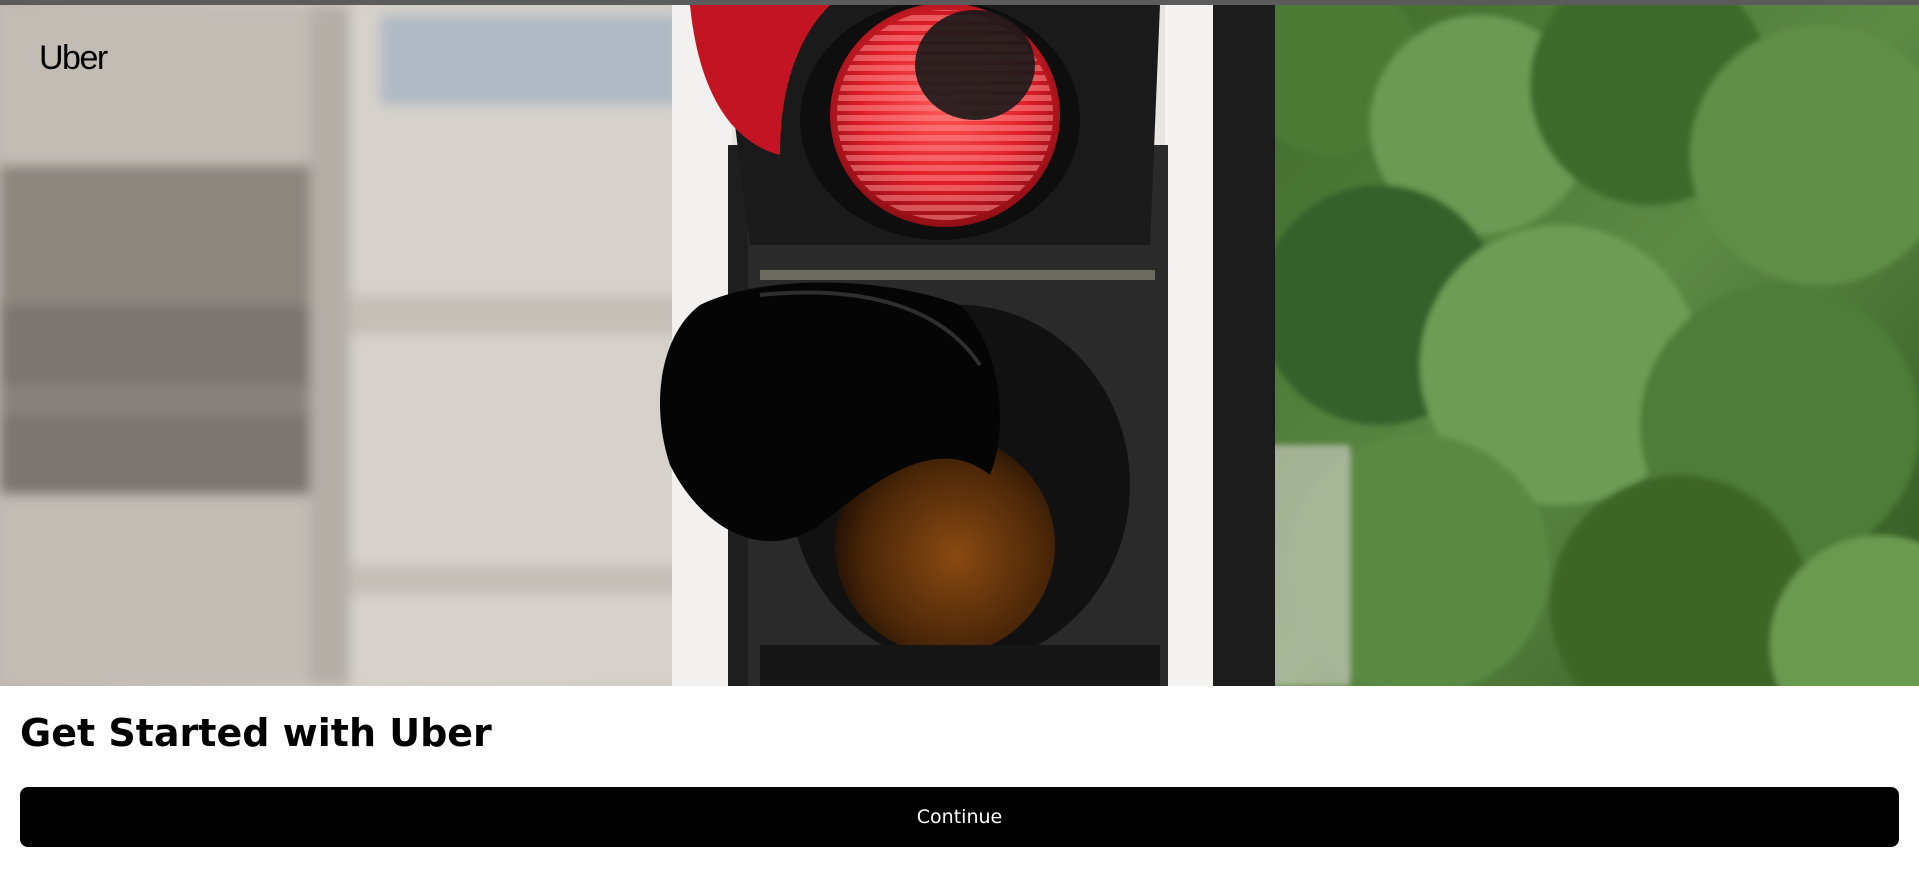 The image size is (1919, 880). Describe the element at coordinates (256, 733) in the screenshot. I see `page-title: Get Started with Uber` at that location.